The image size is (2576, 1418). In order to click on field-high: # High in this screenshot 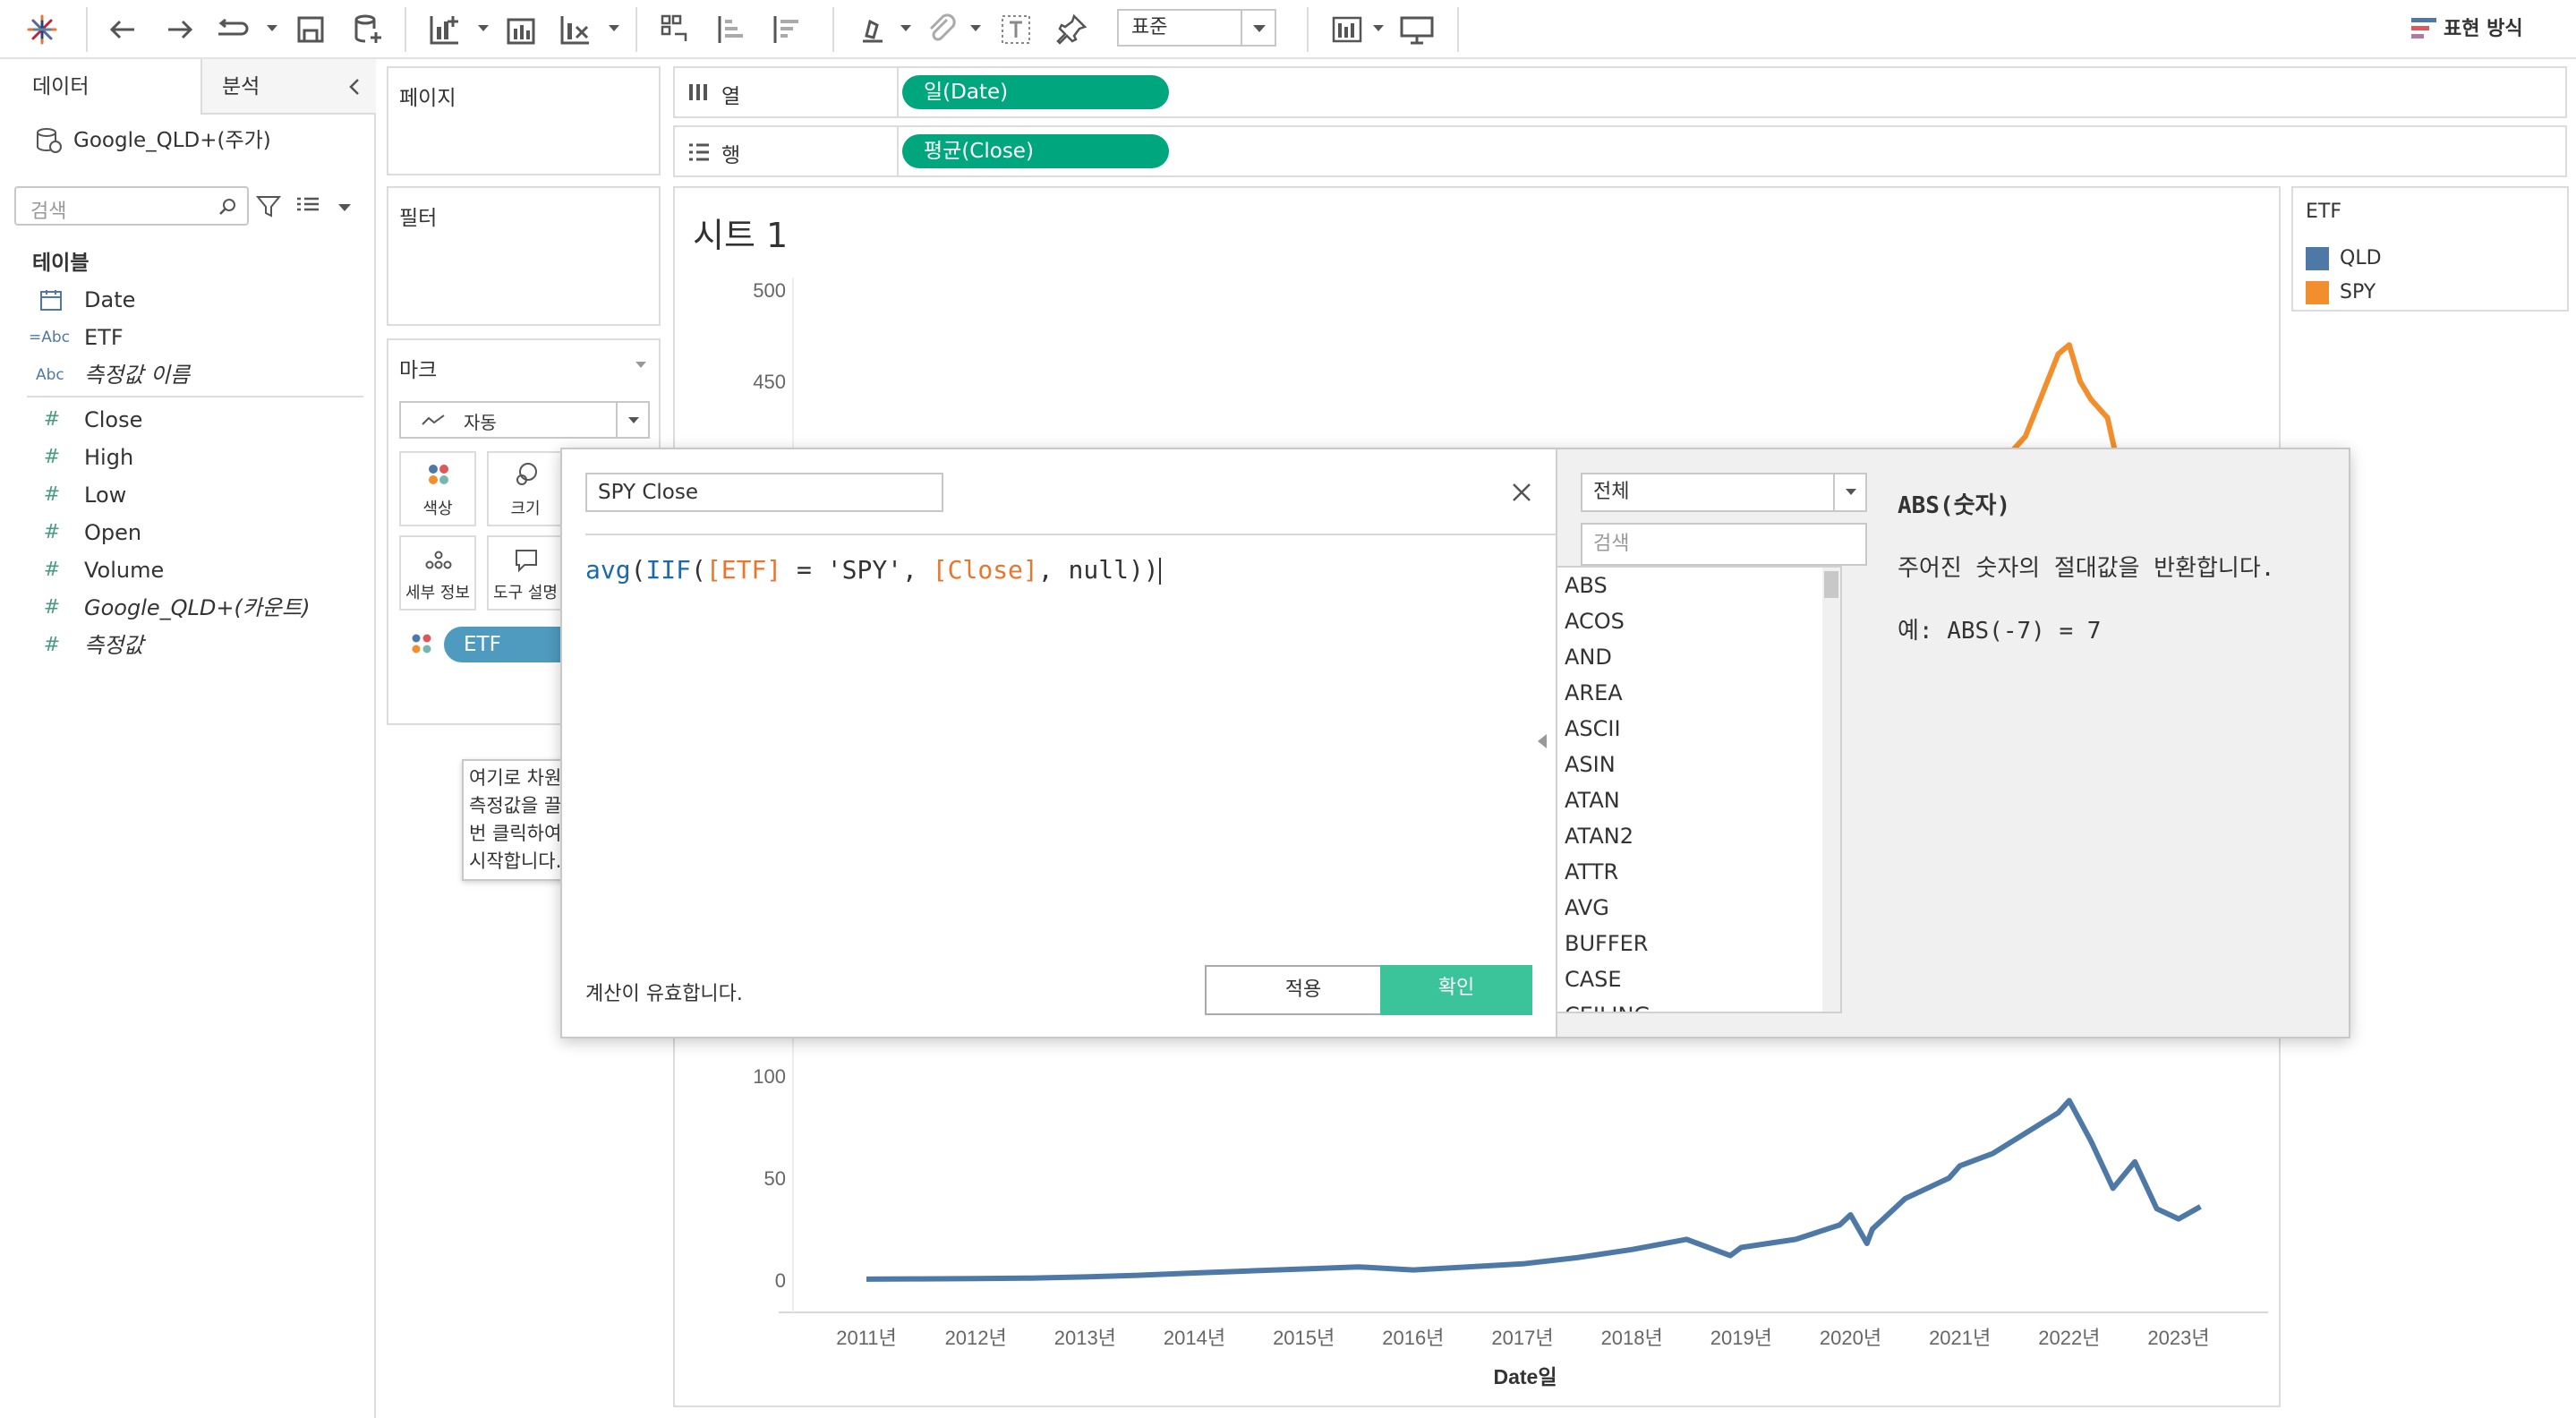, I will do `click(183, 458)`.